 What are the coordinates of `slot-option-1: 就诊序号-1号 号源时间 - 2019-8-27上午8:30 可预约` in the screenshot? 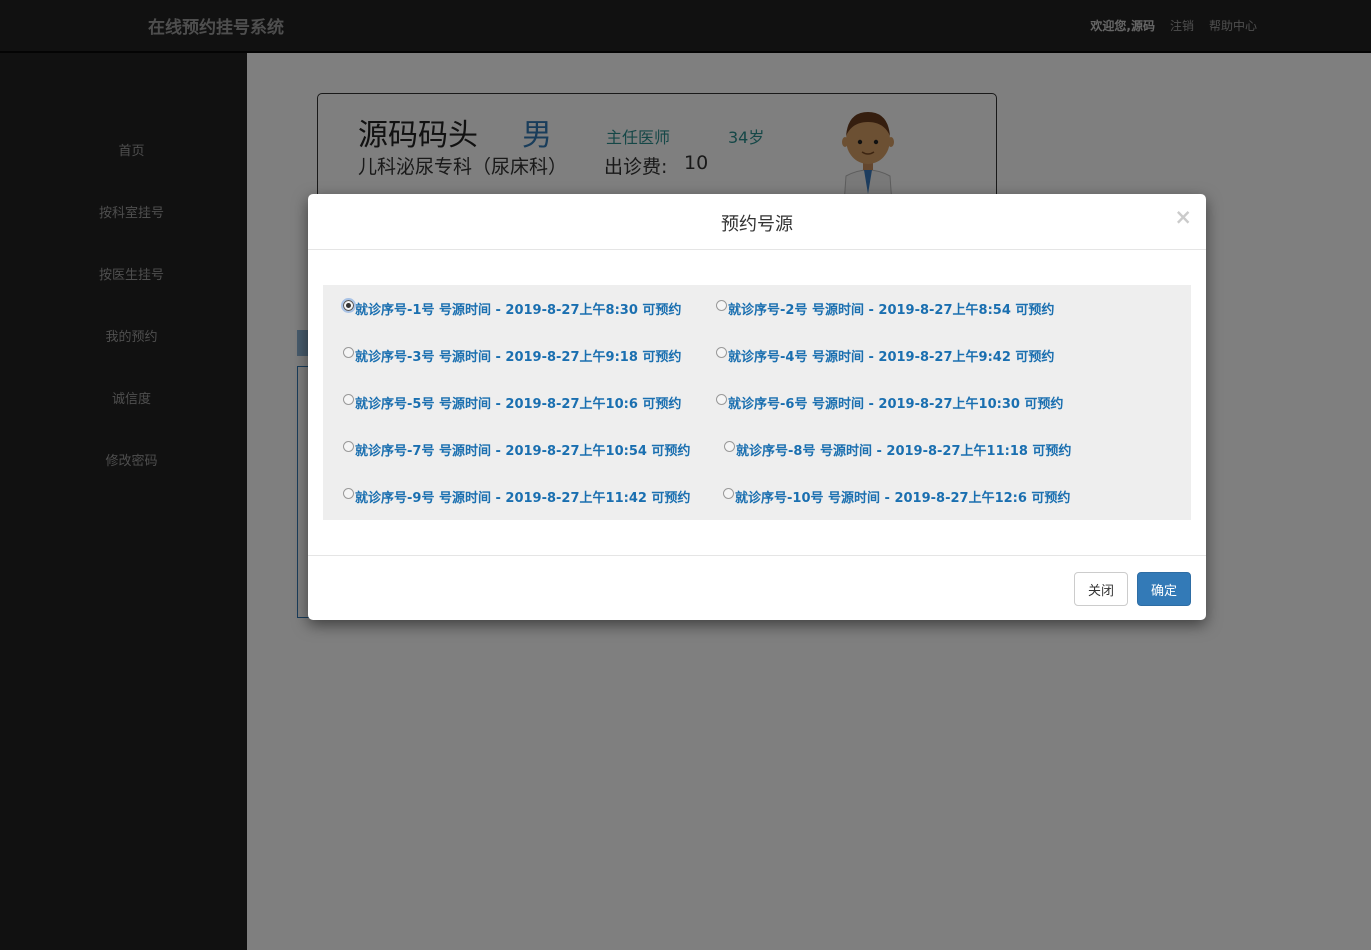 It's located at (511, 308).